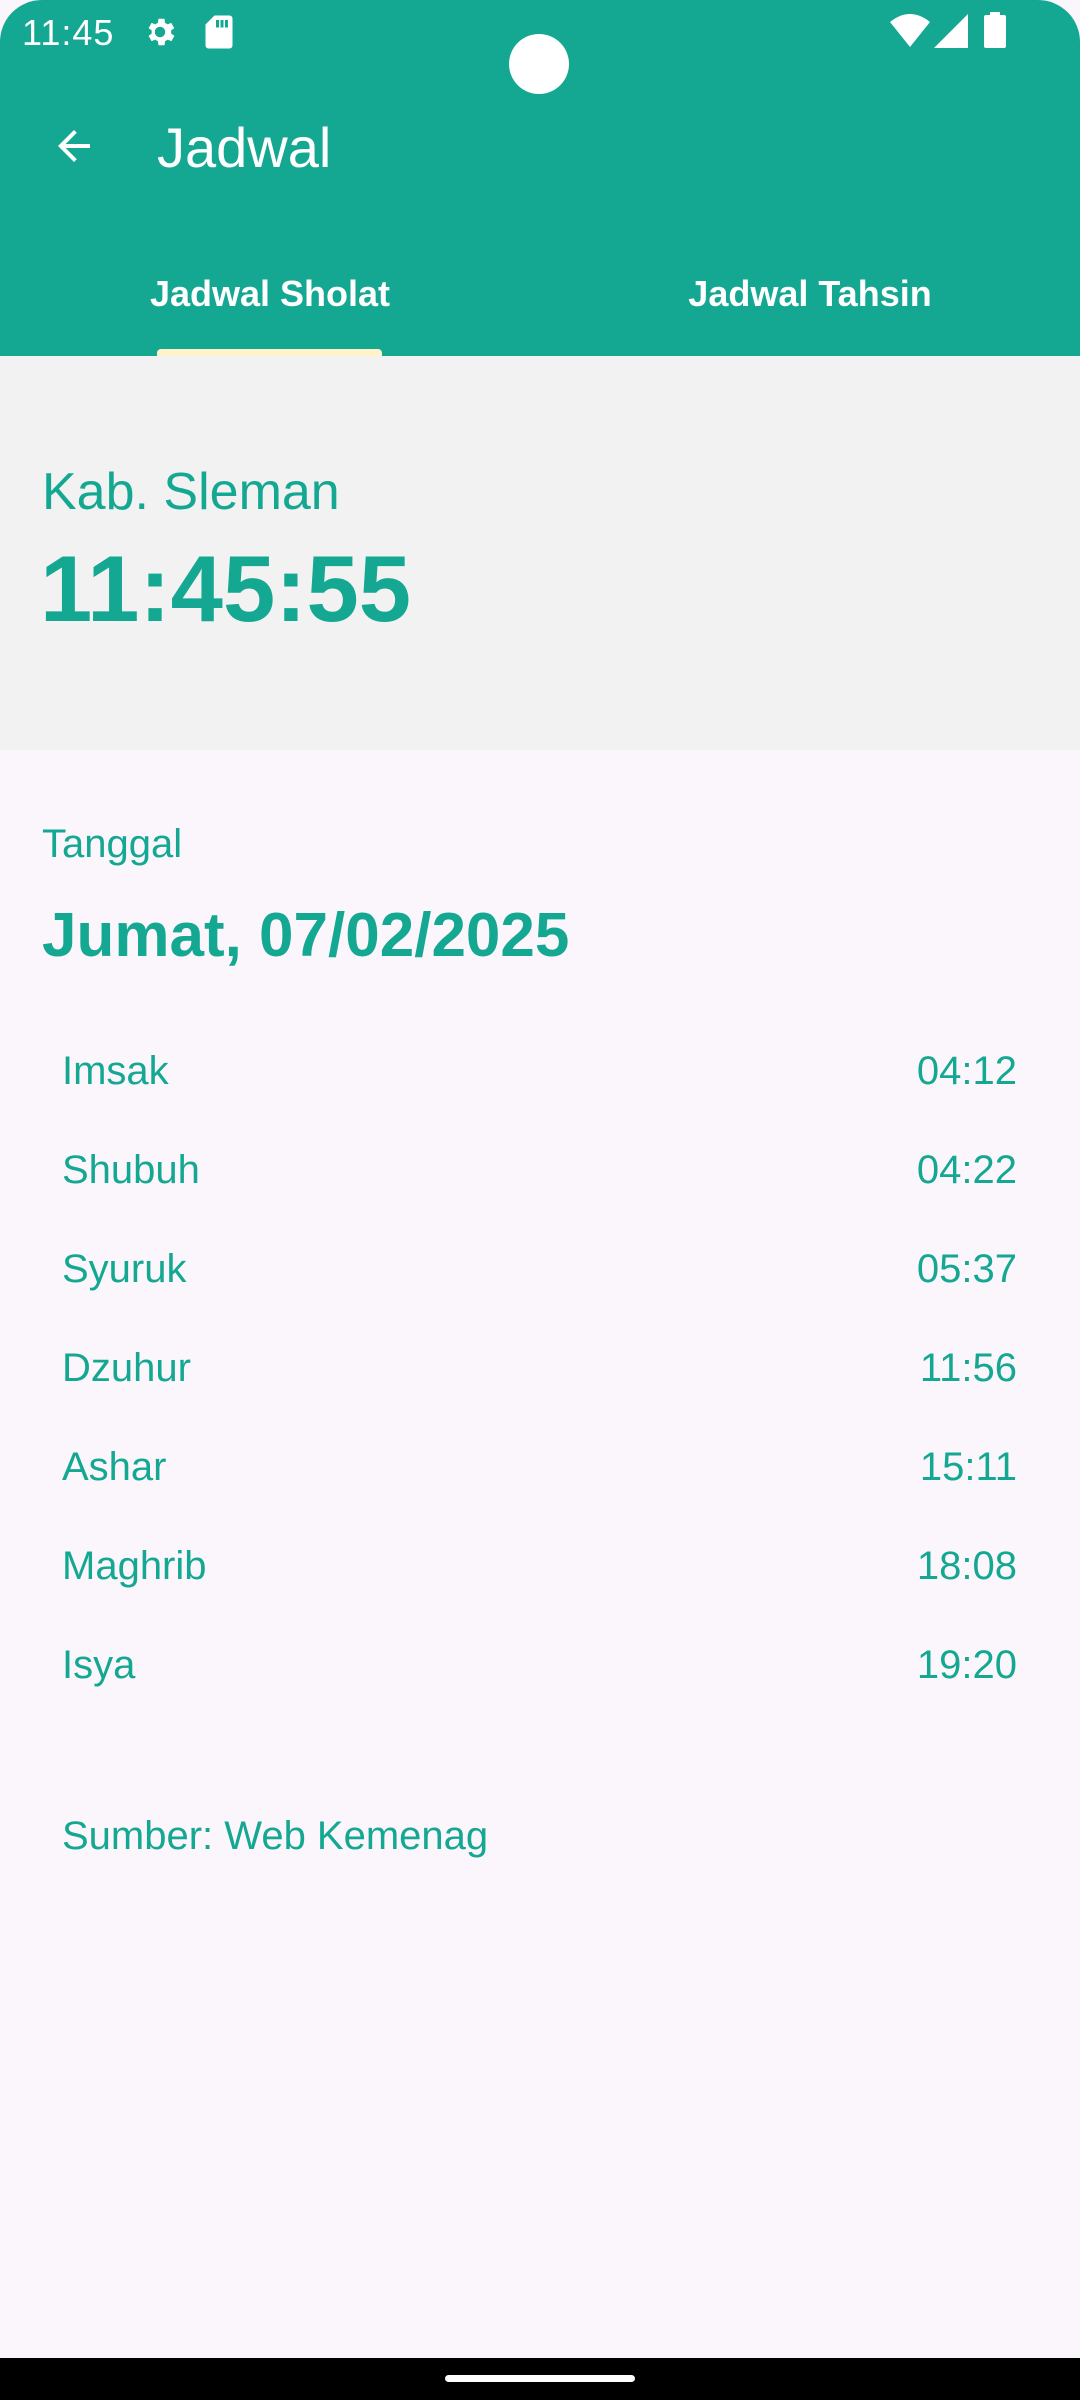 The image size is (1080, 2400). Describe the element at coordinates (539, 1168) in the screenshot. I see `prayer-row-shubuh: Shubuh 04:22` at that location.